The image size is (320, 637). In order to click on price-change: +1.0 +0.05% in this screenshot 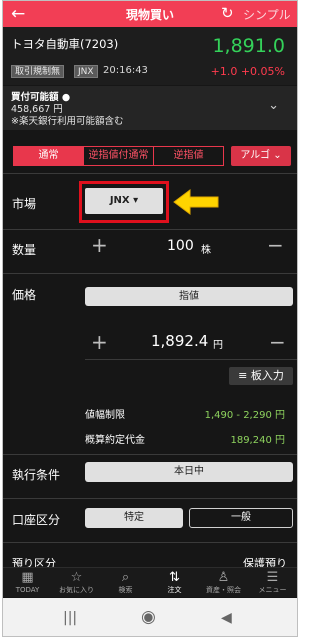, I will do `click(248, 71)`.